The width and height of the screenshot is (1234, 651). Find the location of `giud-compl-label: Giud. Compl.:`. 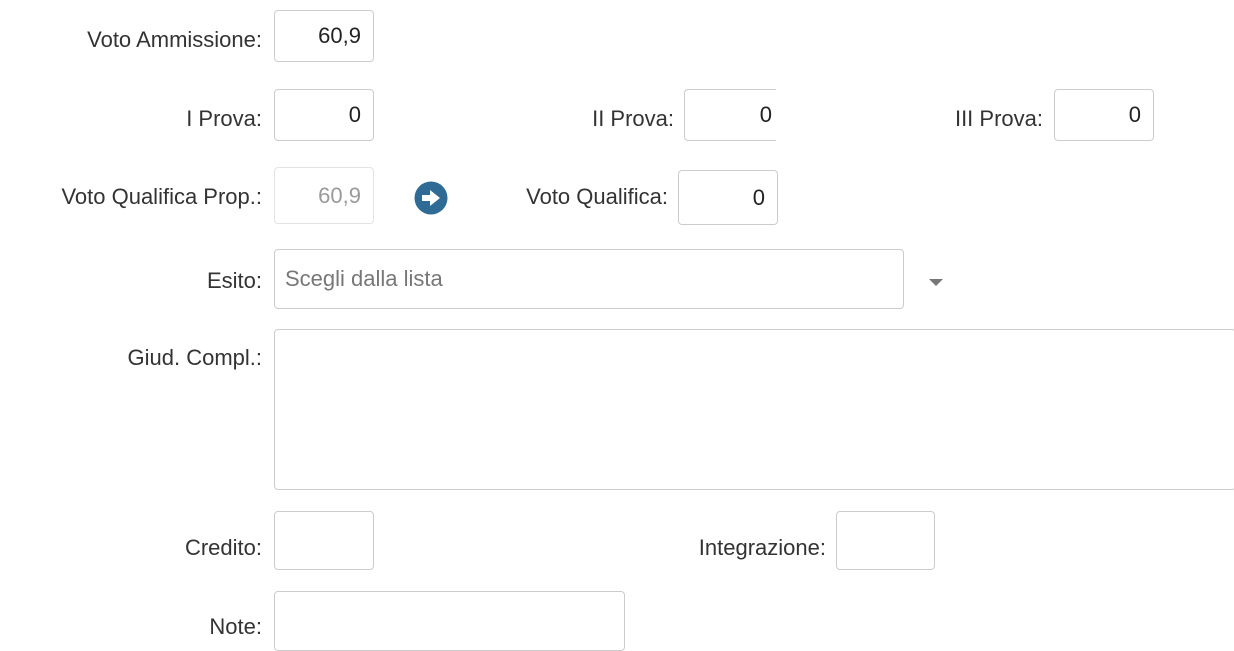

giud-compl-label: Giud. Compl.: is located at coordinates (195, 357).